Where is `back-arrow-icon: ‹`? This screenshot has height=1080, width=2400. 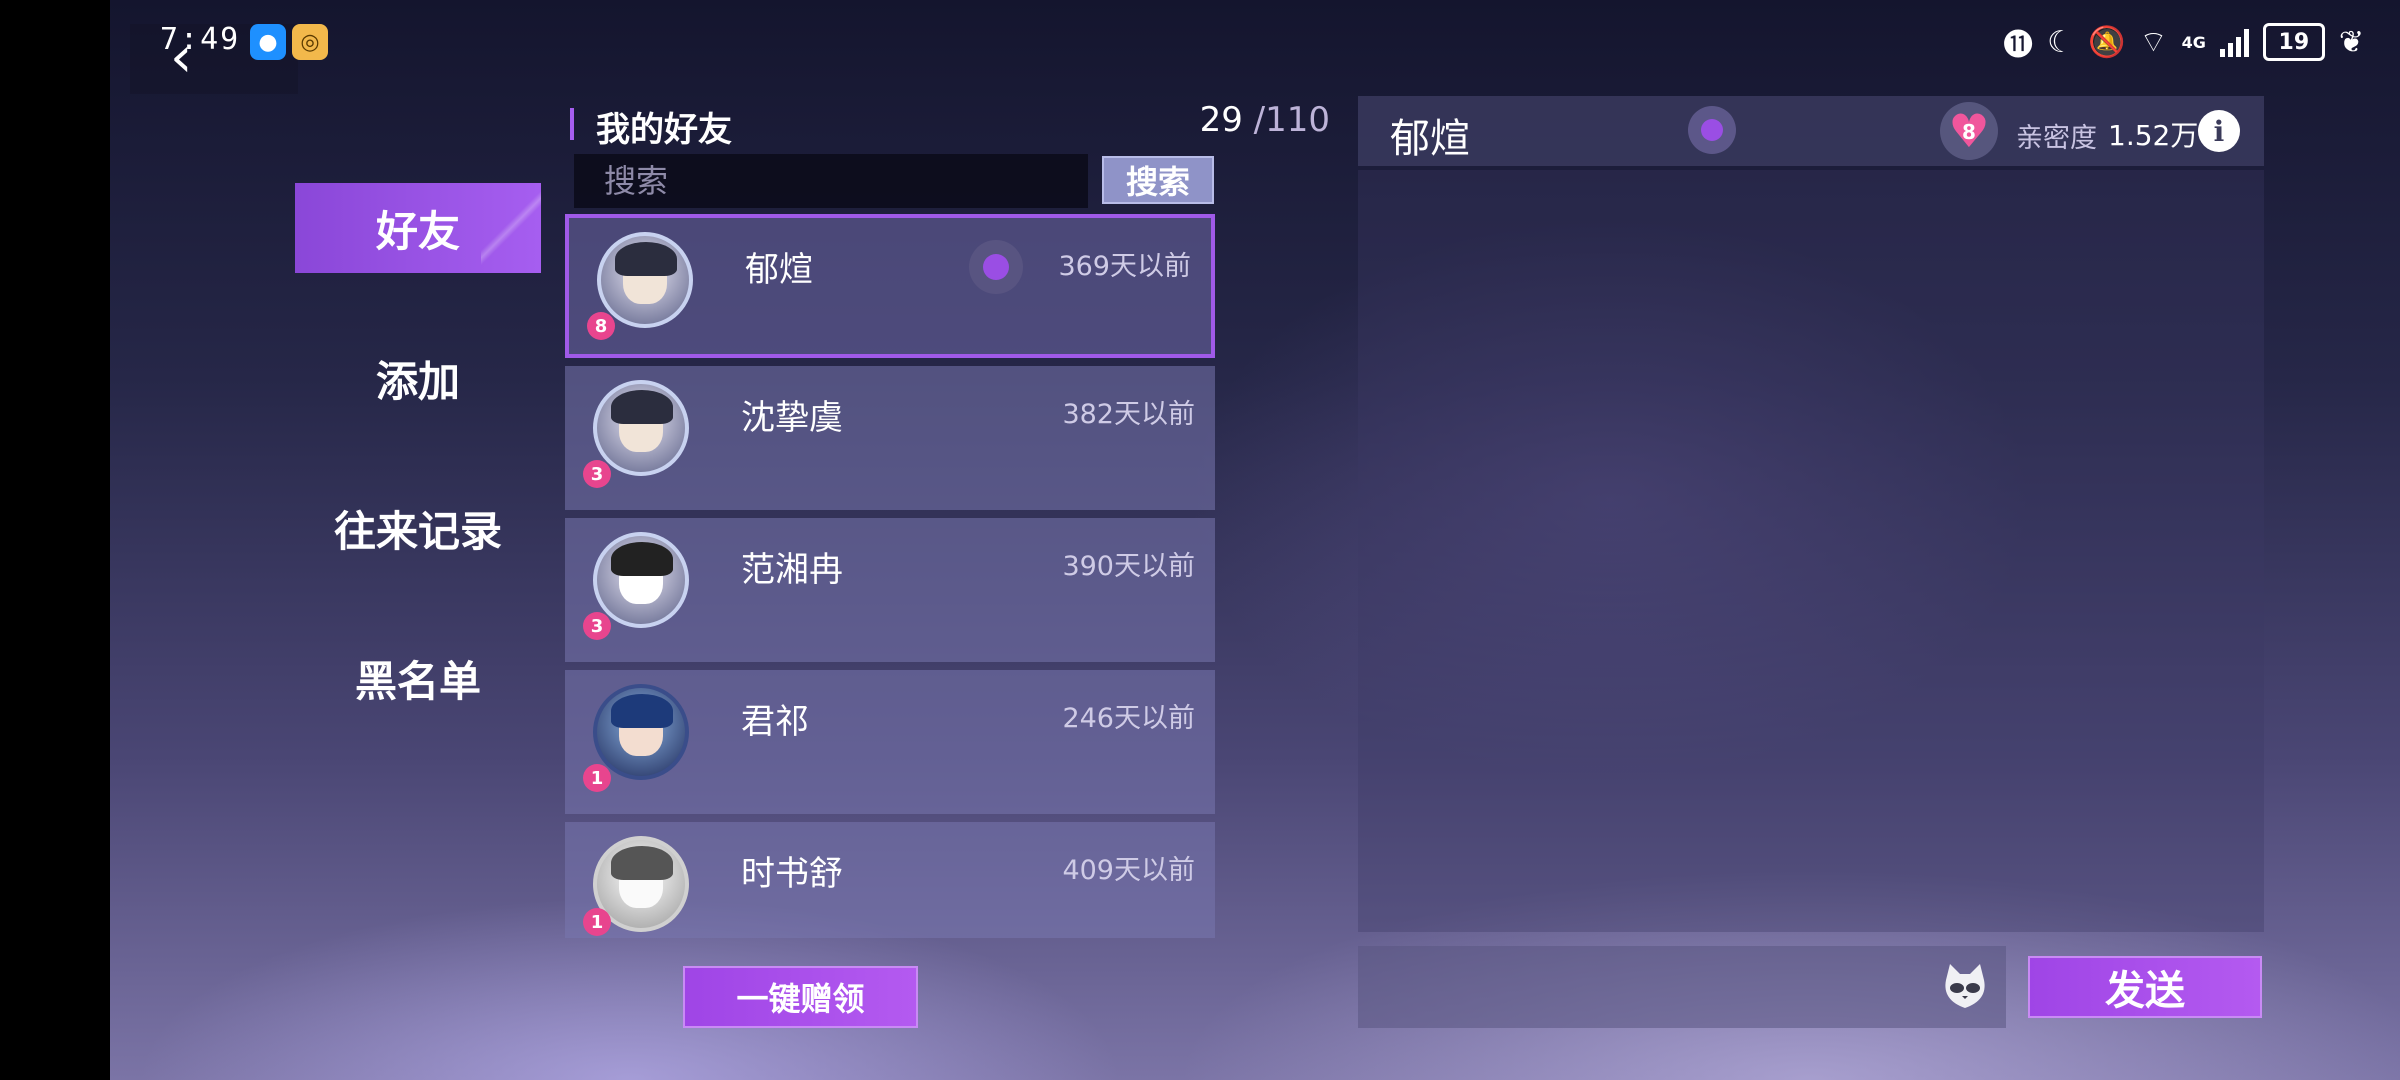 back-arrow-icon: ‹ is located at coordinates (181, 58).